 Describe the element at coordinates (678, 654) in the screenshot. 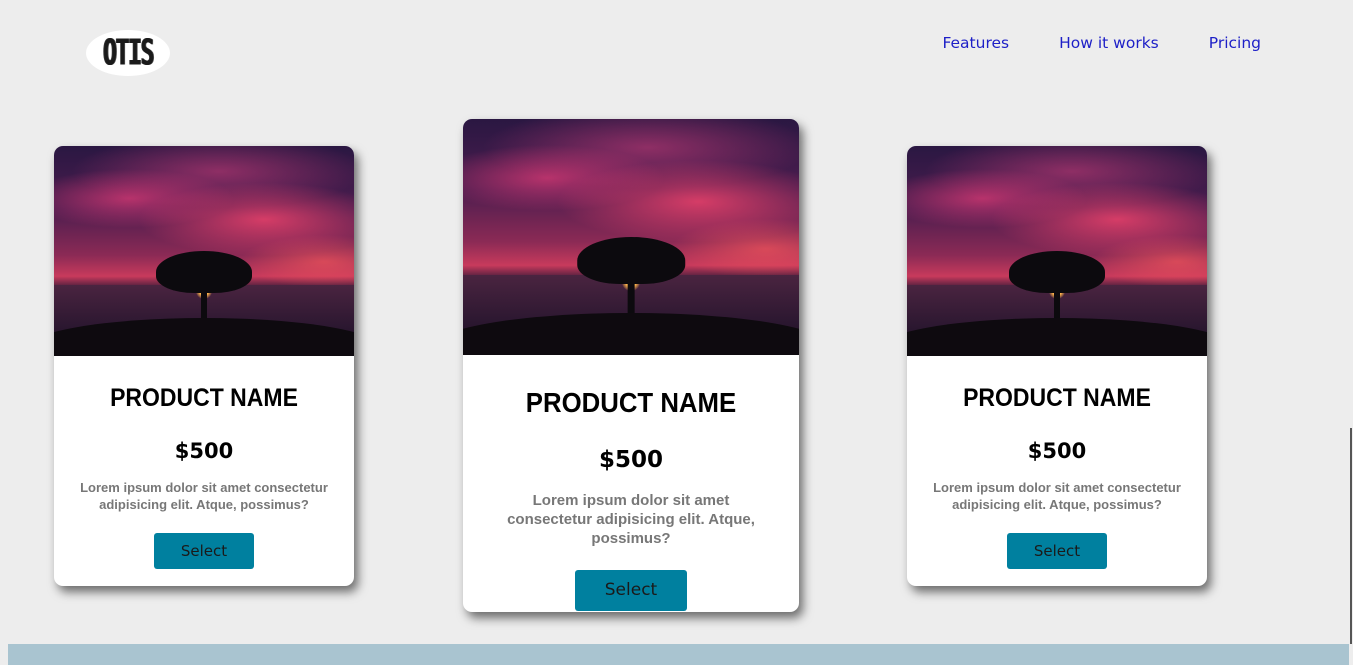

I see `footer-bar` at that location.